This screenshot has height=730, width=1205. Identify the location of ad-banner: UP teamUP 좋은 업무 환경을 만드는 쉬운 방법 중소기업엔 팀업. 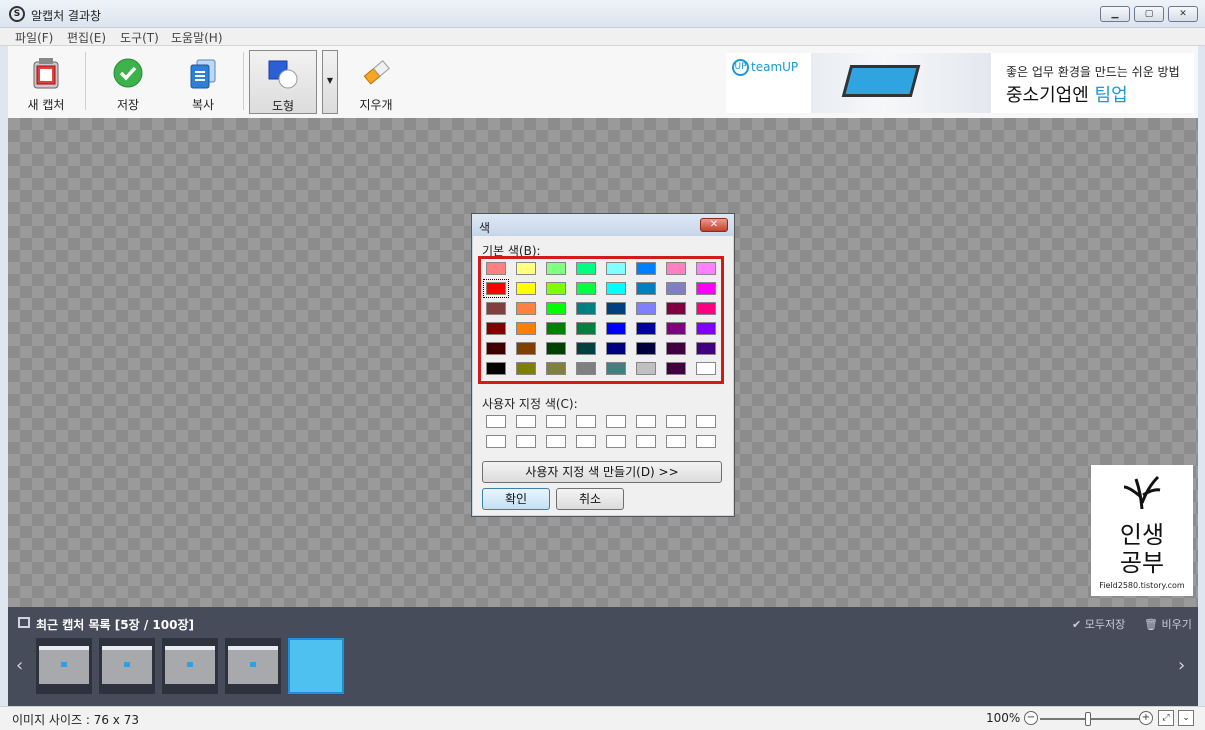
(960, 83).